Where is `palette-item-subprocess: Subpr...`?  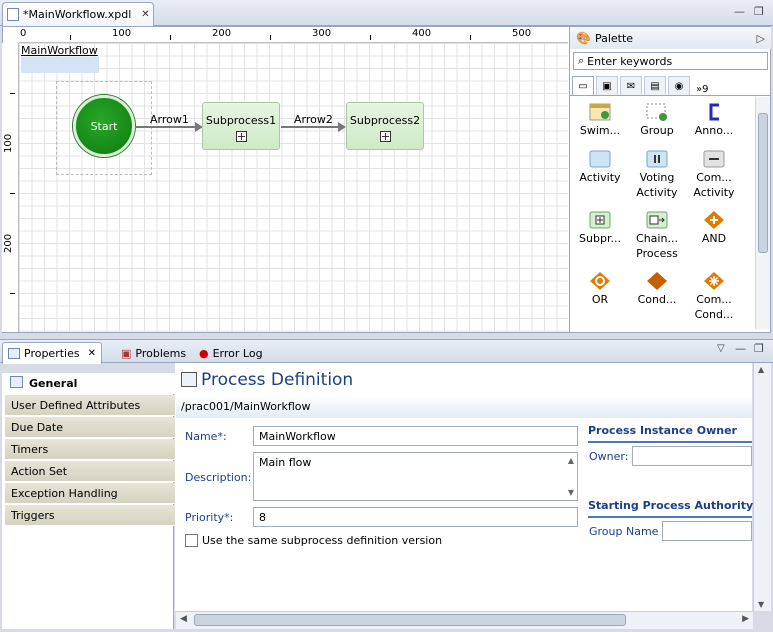
palette-item-subprocess: Subpr... is located at coordinates (600, 228).